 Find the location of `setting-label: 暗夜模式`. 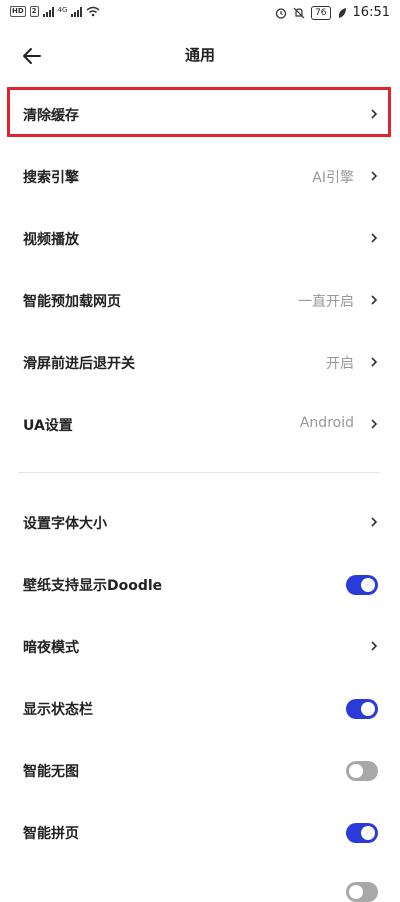

setting-label: 暗夜模式 is located at coordinates (51, 648).